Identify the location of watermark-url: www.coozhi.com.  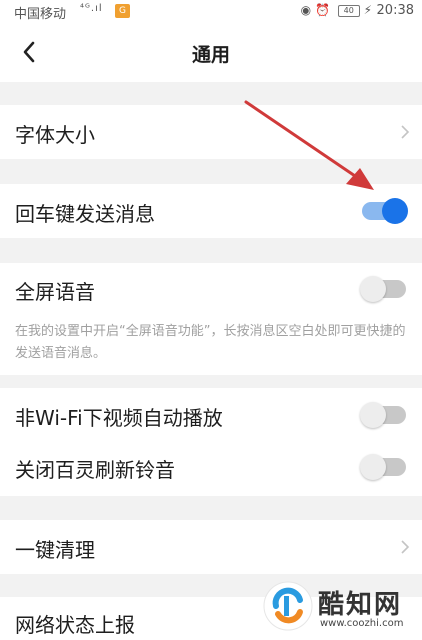
(362, 623).